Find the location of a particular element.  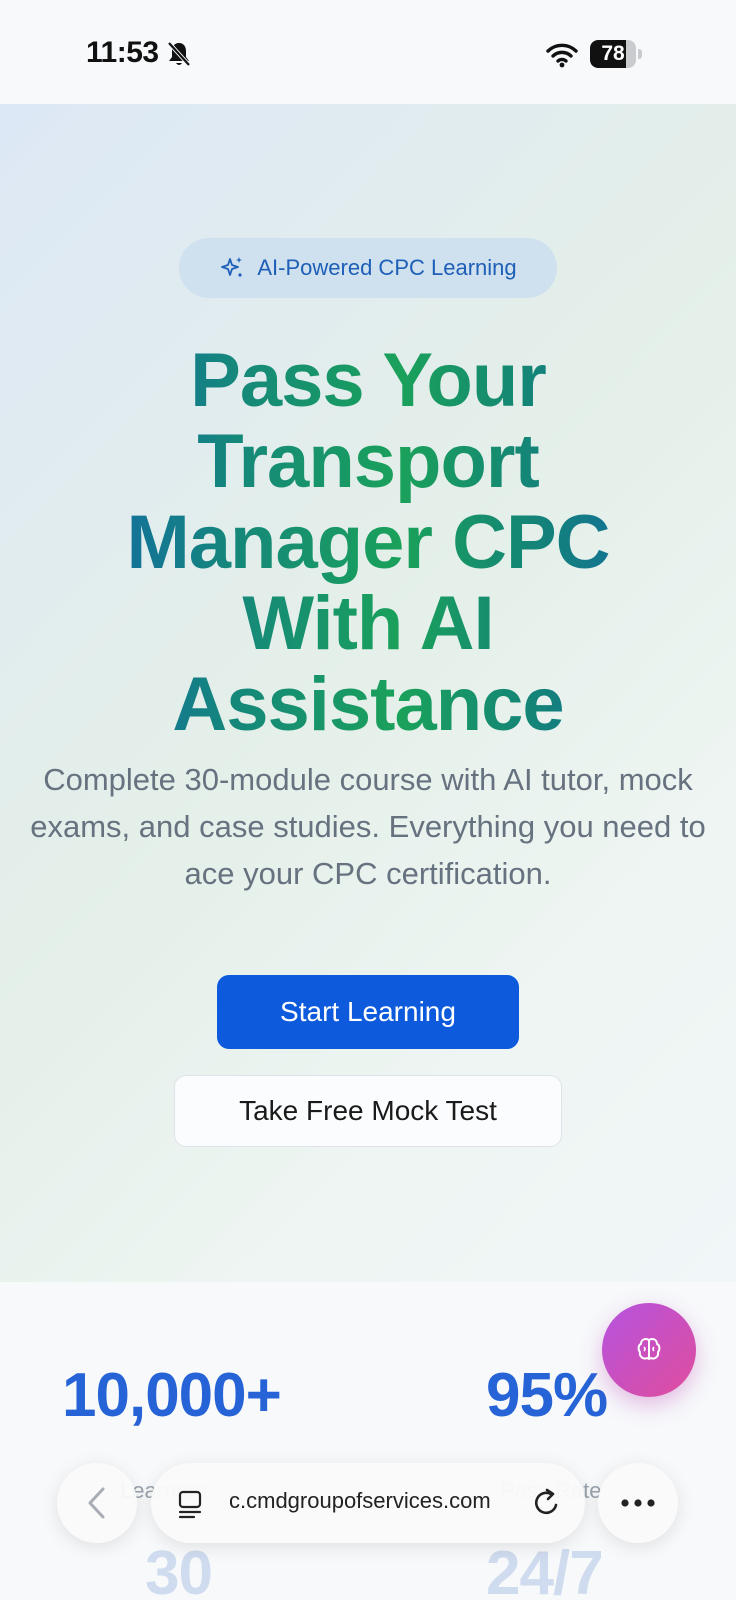

take-mock-test-button: Take Free Mock Test is located at coordinates (368, 1111).